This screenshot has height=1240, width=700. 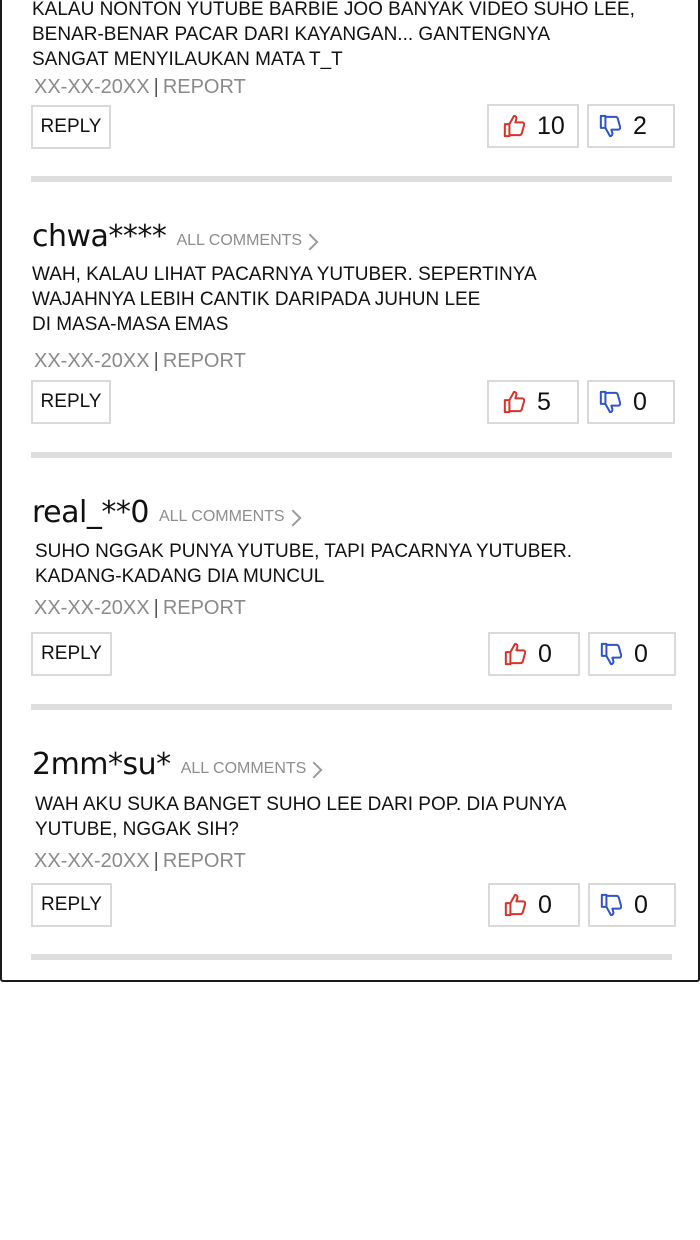 I want to click on comment-line: DI MASA-MASA EMAS, so click(x=130, y=324).